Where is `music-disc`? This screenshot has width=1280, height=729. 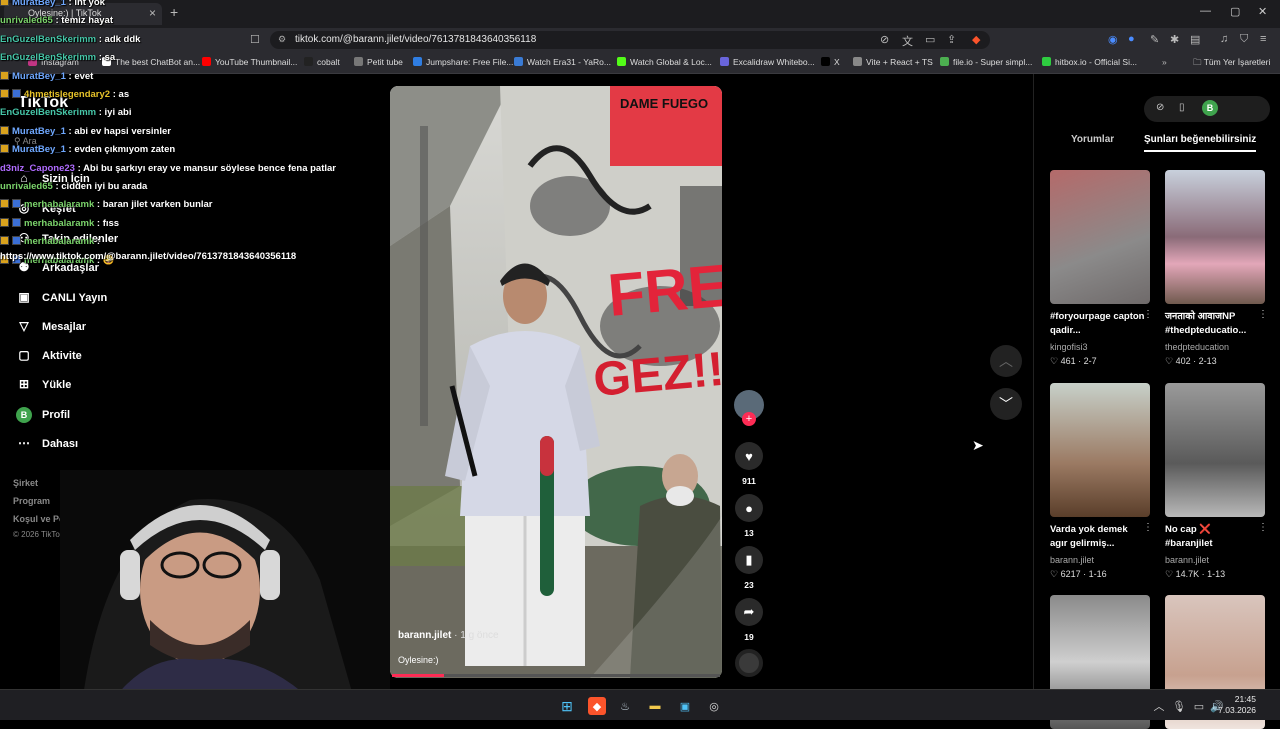
music-disc is located at coordinates (749, 663).